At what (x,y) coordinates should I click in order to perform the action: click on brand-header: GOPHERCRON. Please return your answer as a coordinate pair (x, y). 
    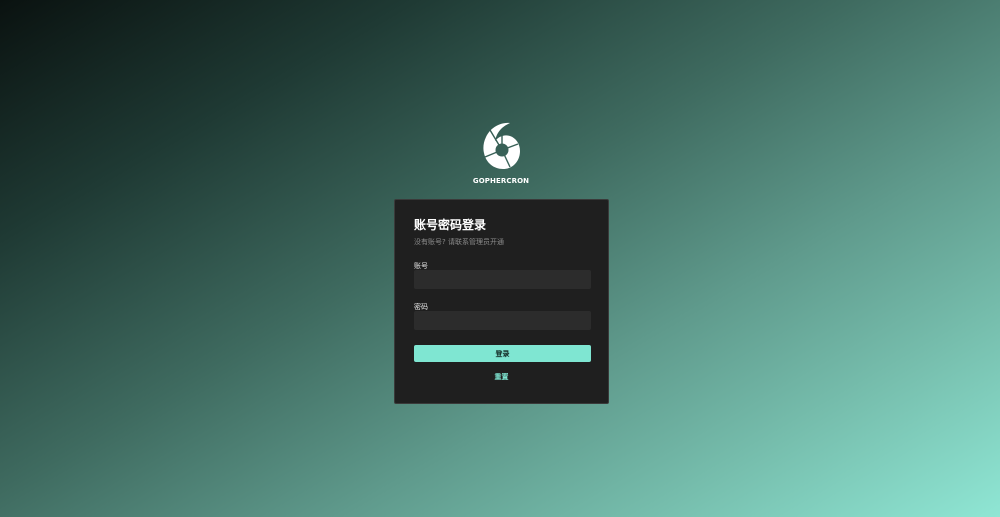
    Looking at the image, I should click on (500, 152).